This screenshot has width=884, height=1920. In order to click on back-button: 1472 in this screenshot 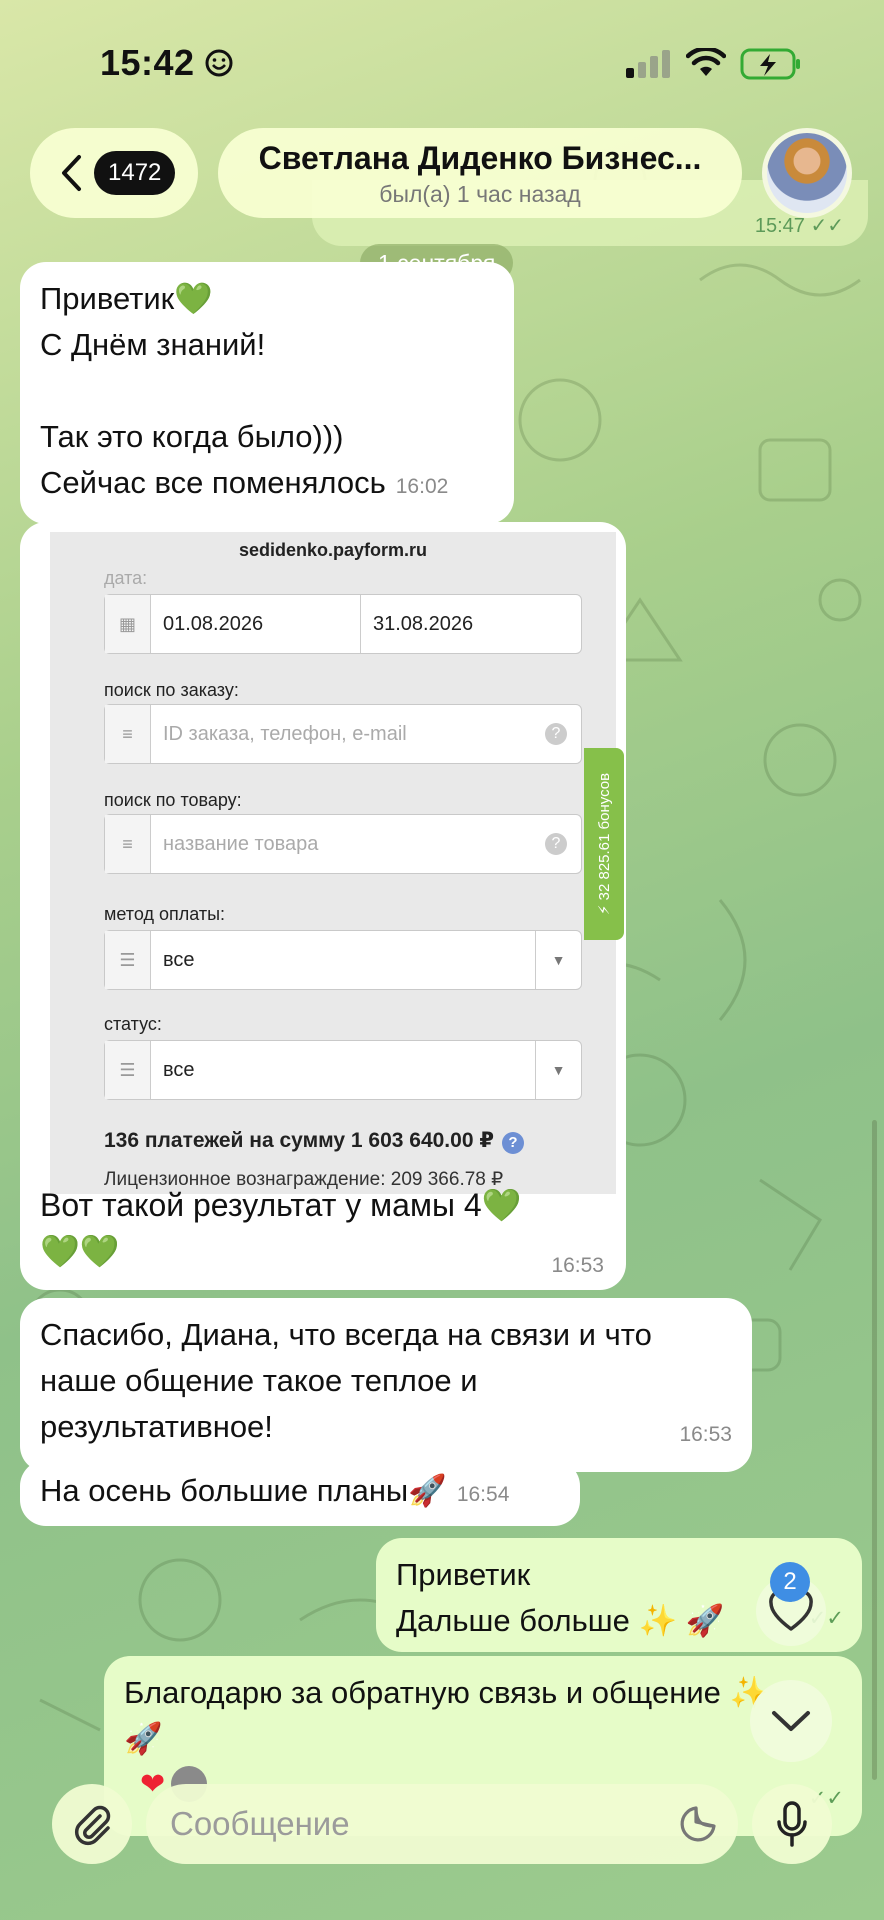, I will do `click(114, 173)`.